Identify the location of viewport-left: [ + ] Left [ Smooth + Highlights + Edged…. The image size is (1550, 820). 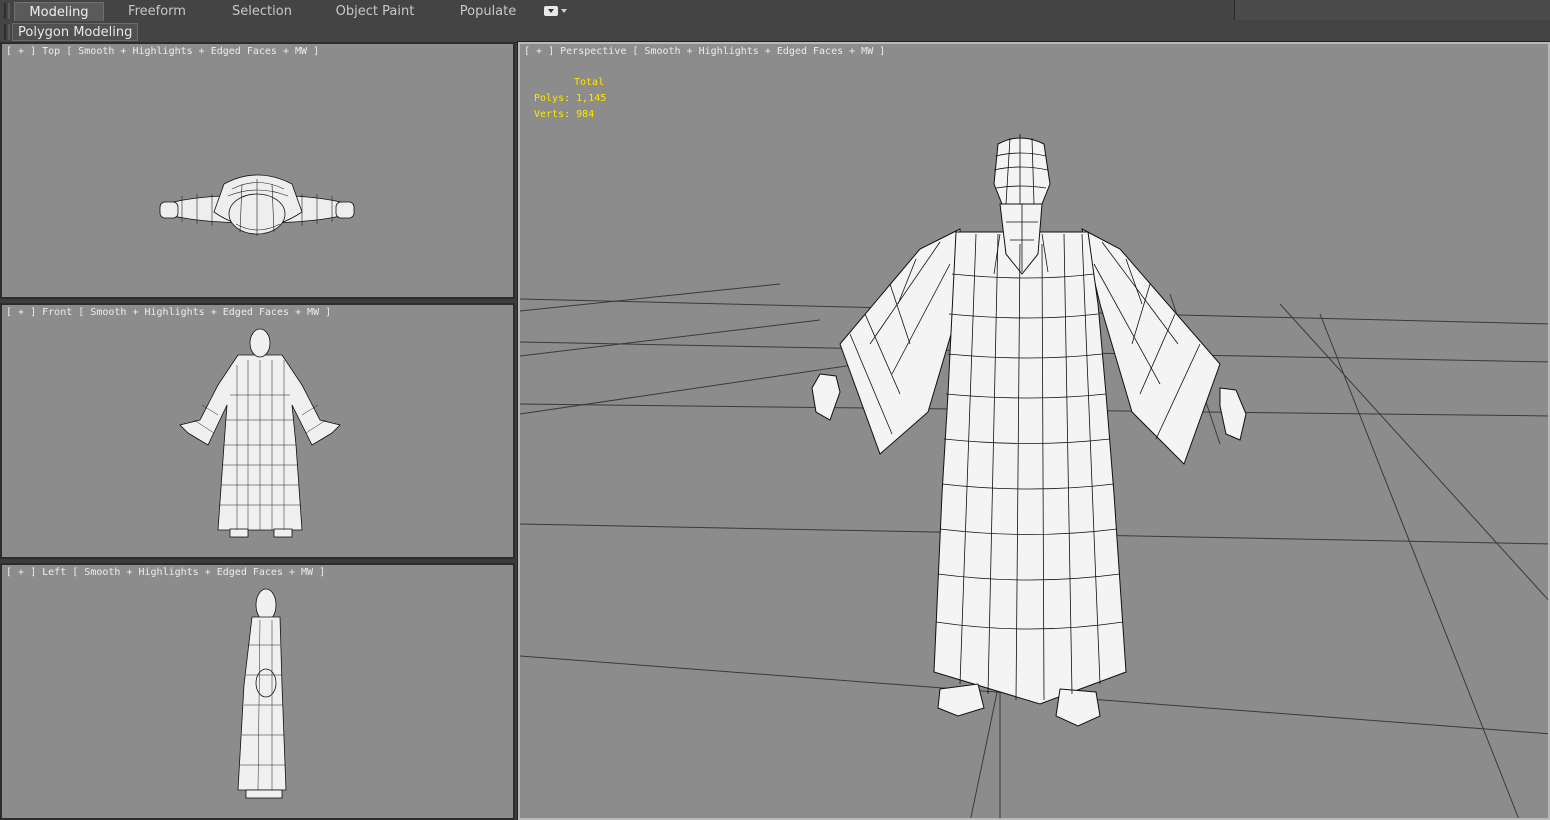
(257, 691).